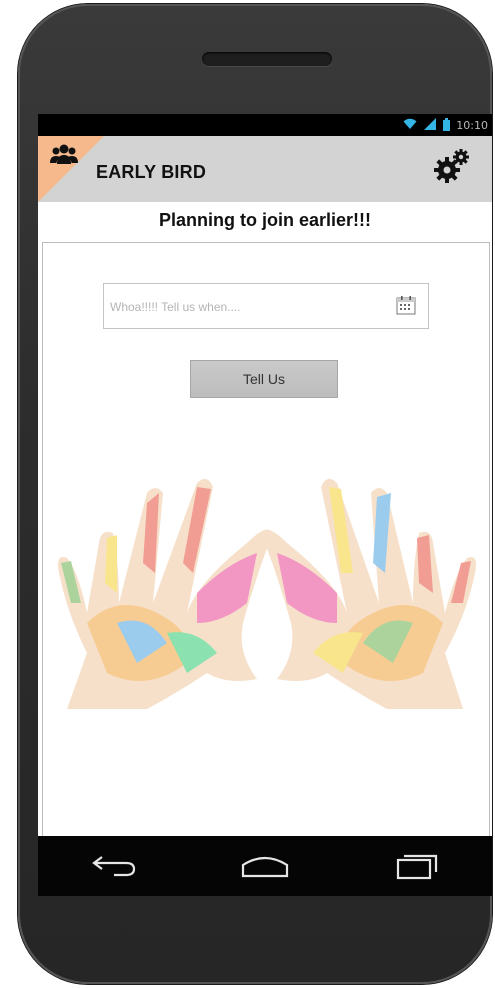  What do you see at coordinates (264, 220) in the screenshot?
I see `page-heading: Planning to join earlier!!!` at bounding box center [264, 220].